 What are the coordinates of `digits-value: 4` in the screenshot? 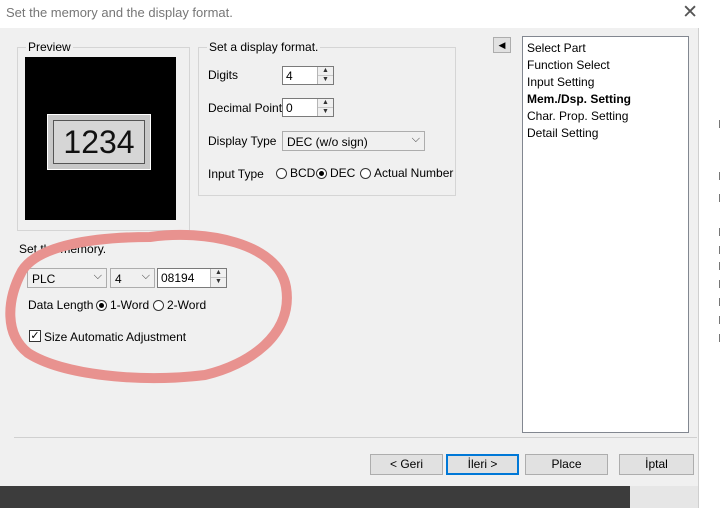 It's located at (289, 76).